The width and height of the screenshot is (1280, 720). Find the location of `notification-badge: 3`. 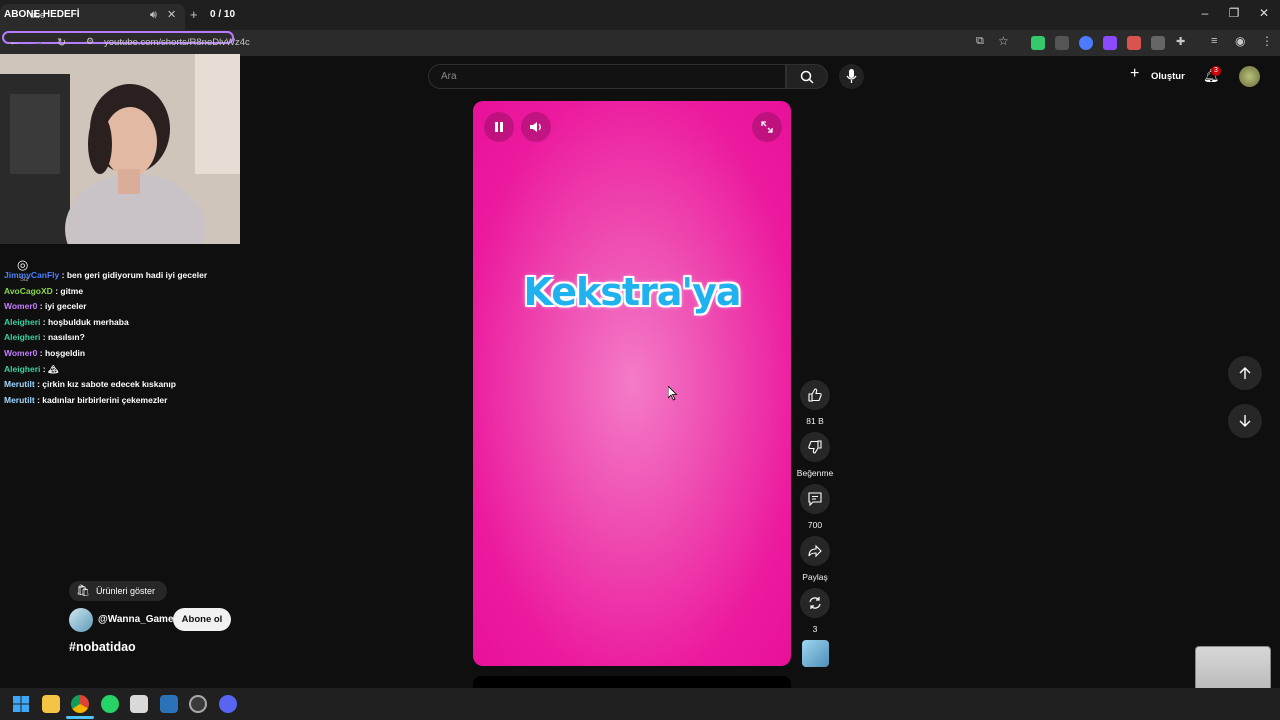

notification-badge: 3 is located at coordinates (1216, 71).